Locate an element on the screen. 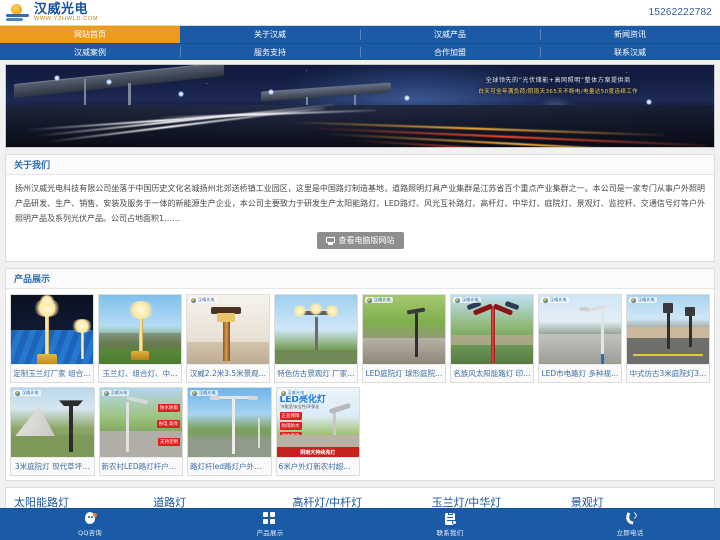 This screenshot has width=720, height=540. products-title: 产品展示 is located at coordinates (32, 280).